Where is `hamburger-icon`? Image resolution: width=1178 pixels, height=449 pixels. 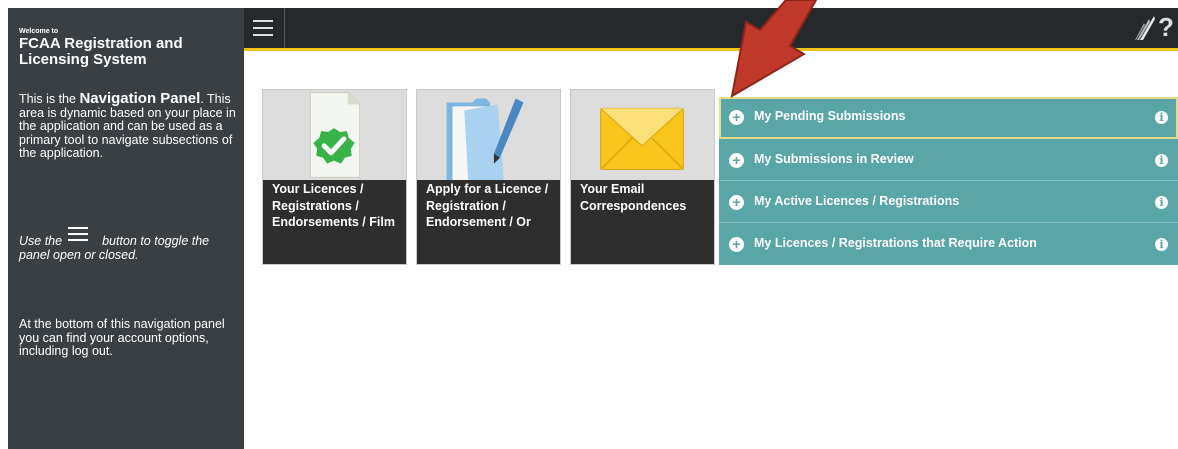
hamburger-icon is located at coordinates (78, 234).